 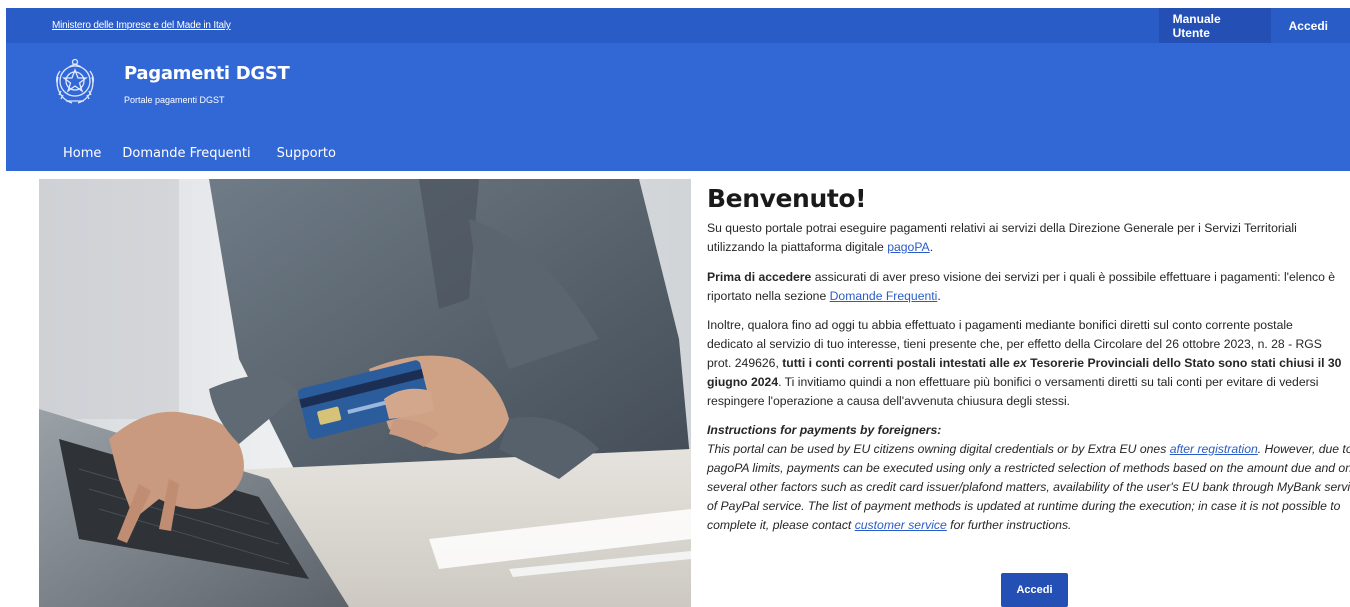 I want to click on intro-text-line2: utilizzando la piattaforma digitale, so click(x=797, y=247).